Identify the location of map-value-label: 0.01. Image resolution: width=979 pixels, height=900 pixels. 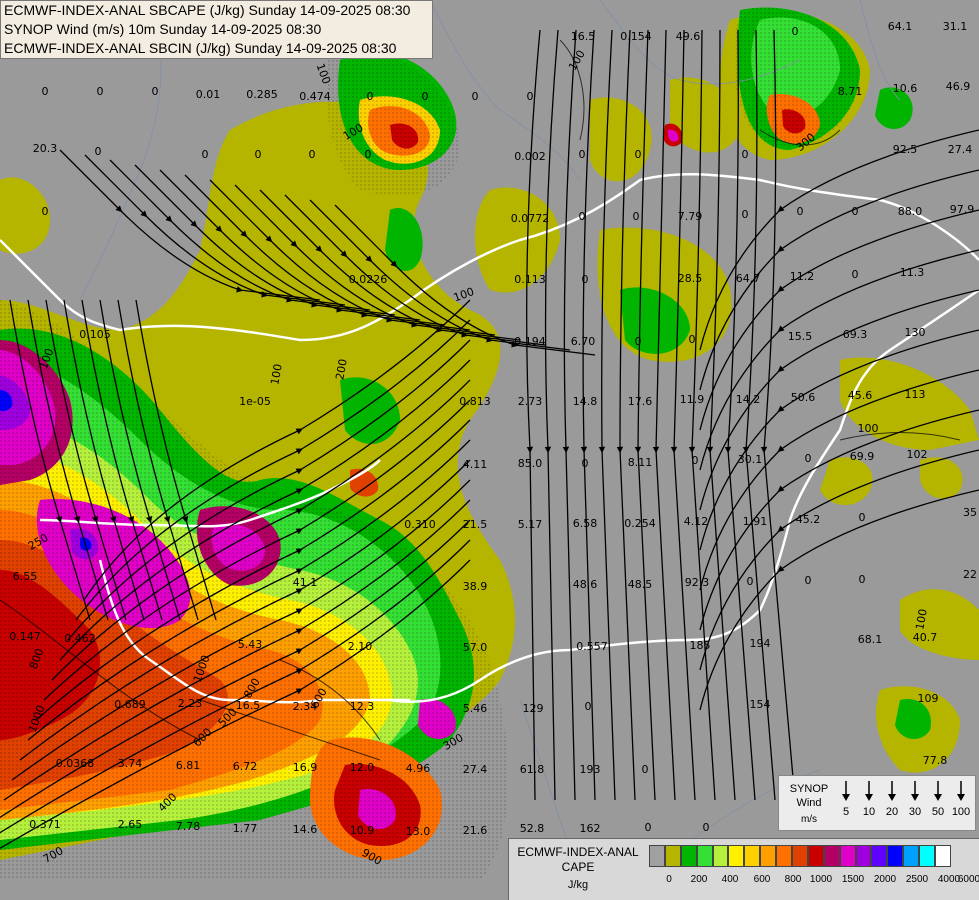
(208, 94).